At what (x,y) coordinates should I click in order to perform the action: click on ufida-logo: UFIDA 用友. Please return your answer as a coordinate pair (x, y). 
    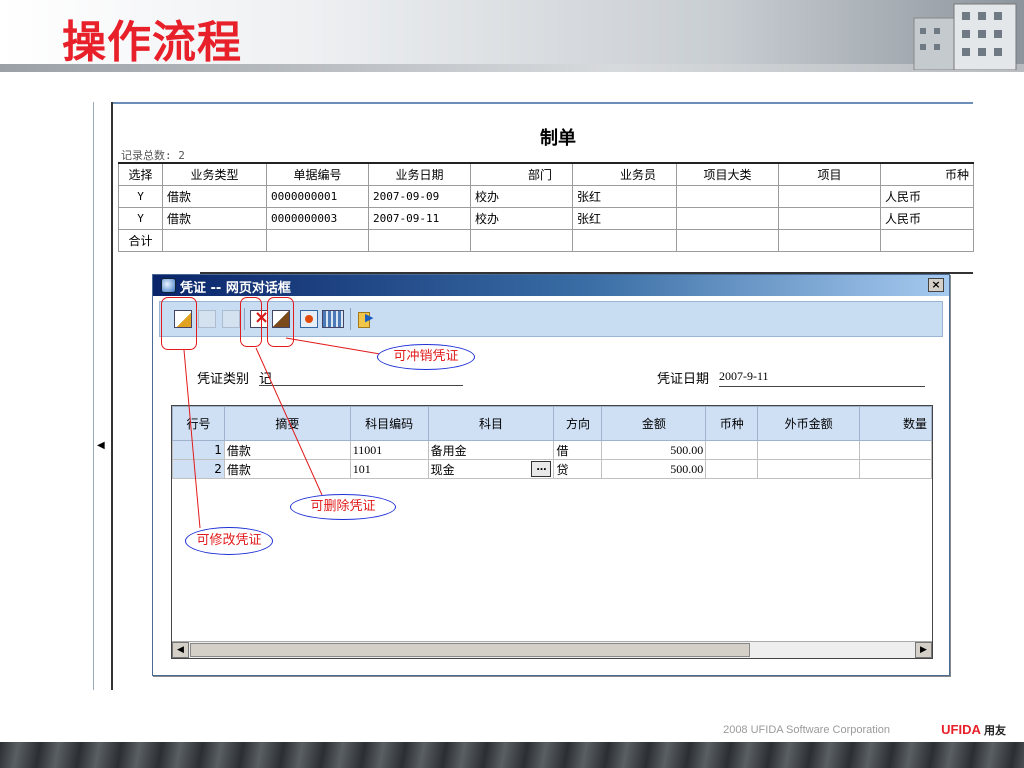
    Looking at the image, I should click on (973, 730).